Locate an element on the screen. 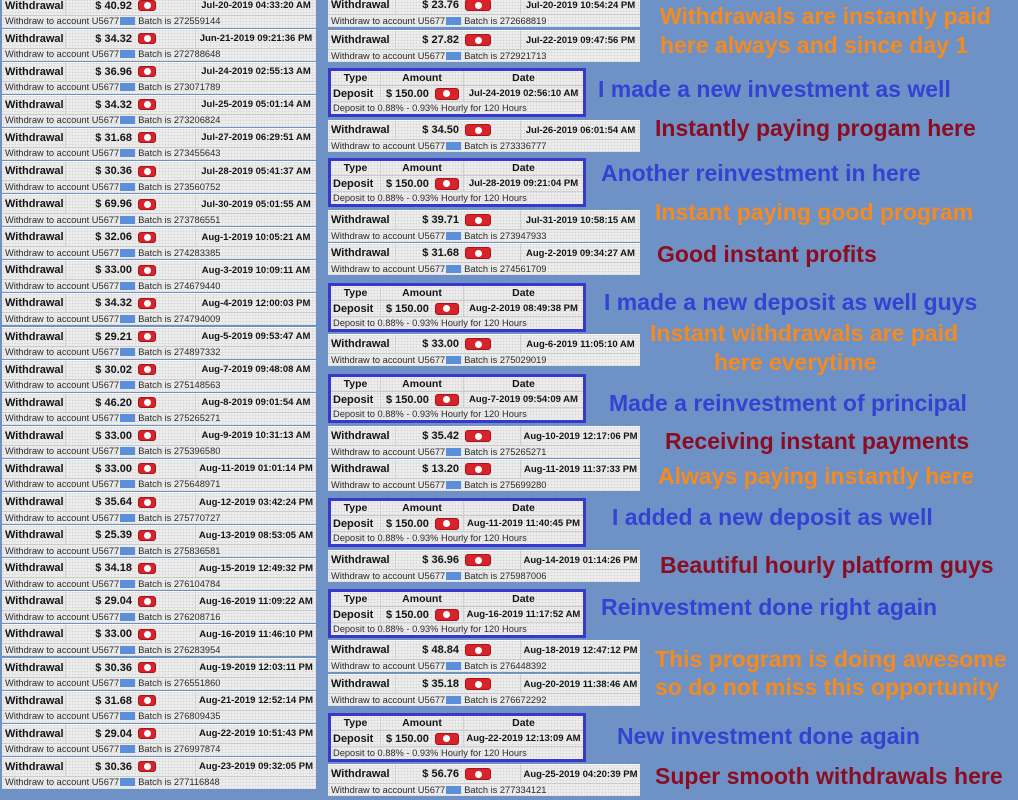 This screenshot has height=800, width=1018. annotation-text: Withdrawals are instantly paid is located at coordinates (825, 16).